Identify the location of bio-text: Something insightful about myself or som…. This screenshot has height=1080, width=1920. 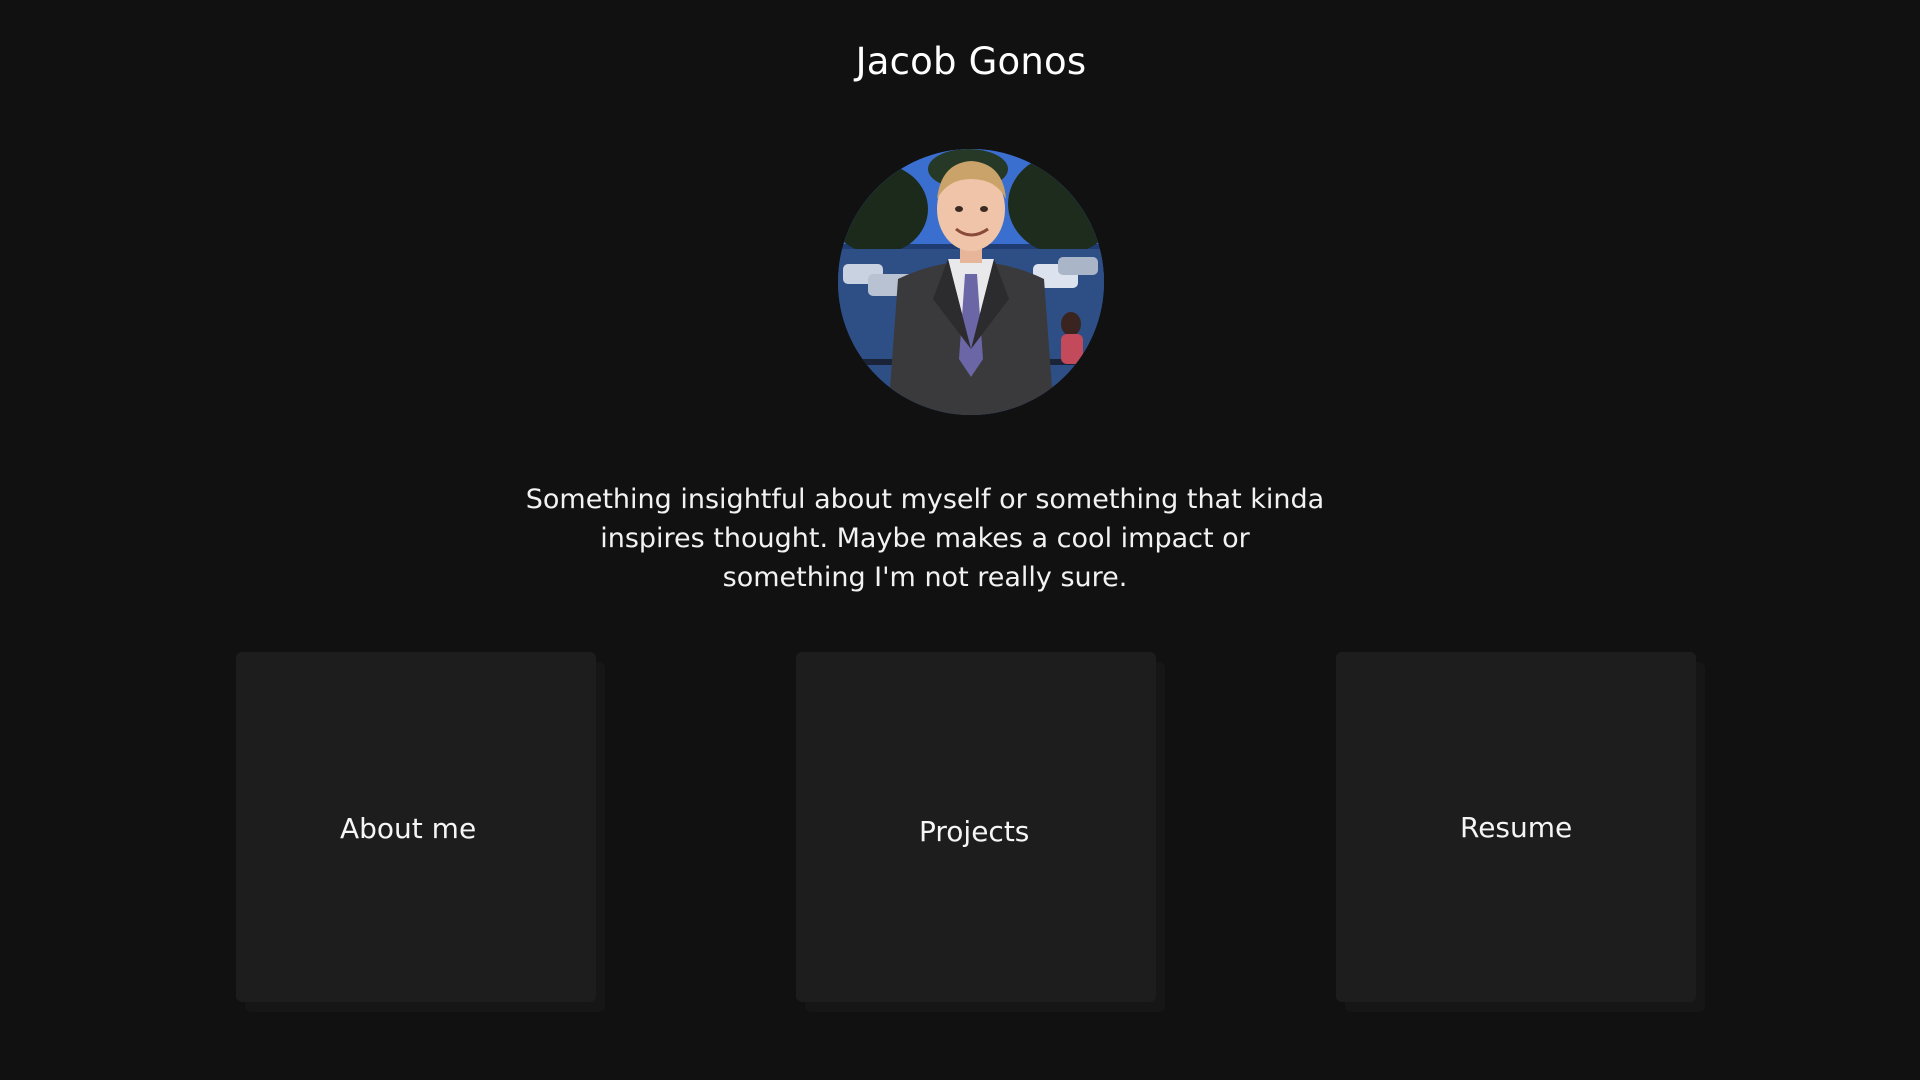
(925, 538).